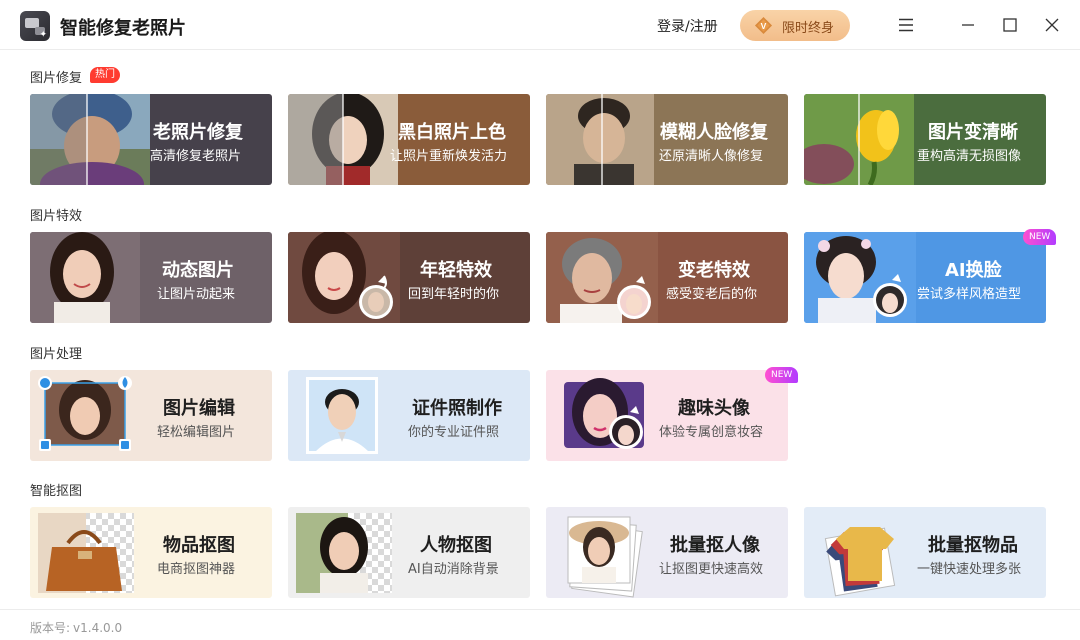 The width and height of the screenshot is (1080, 640). I want to click on card-subtitle: 重构高清无损图像, so click(969, 156).